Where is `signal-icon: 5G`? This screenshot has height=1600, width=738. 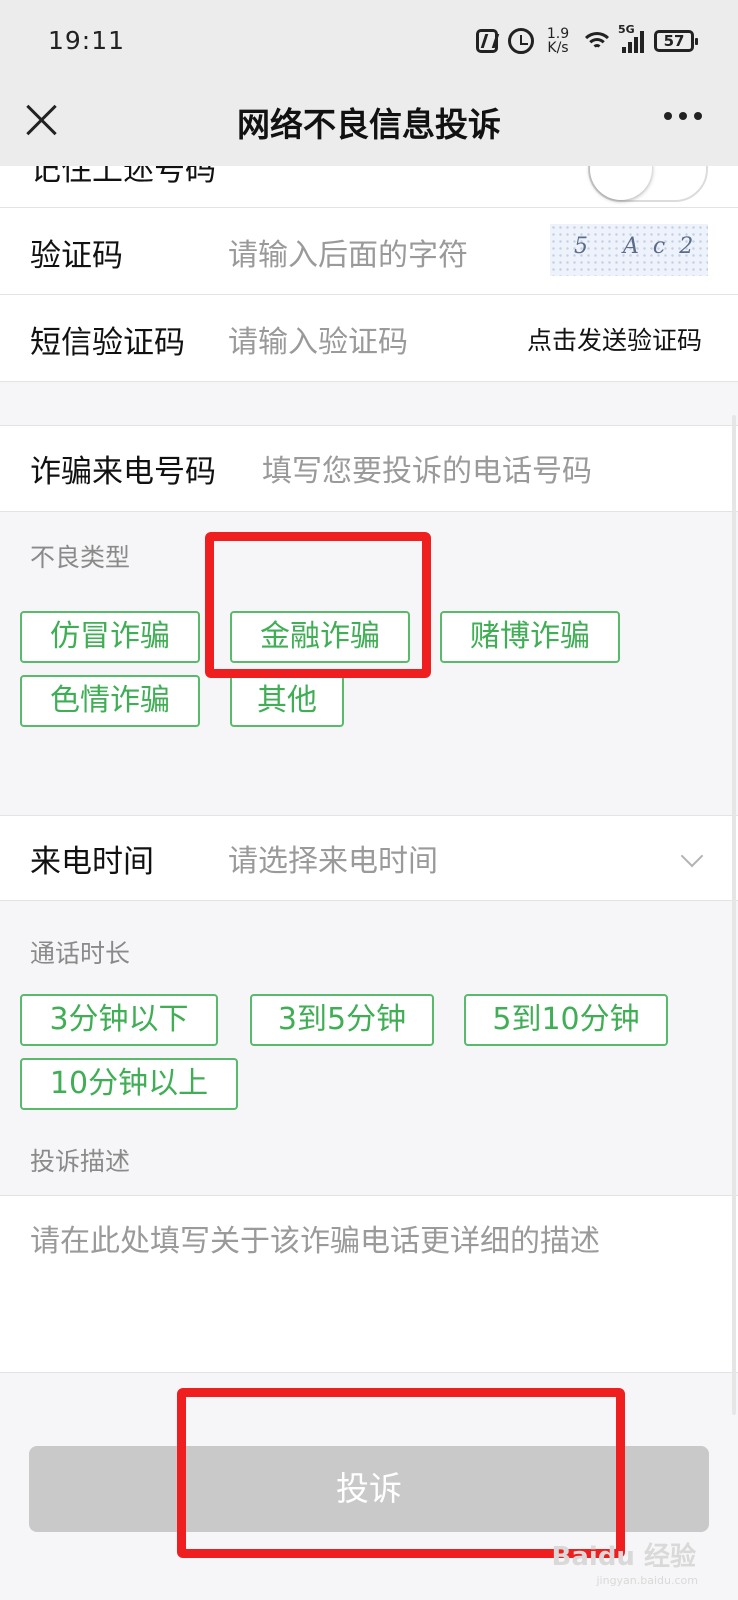
signal-icon: 5G is located at coordinates (631, 38).